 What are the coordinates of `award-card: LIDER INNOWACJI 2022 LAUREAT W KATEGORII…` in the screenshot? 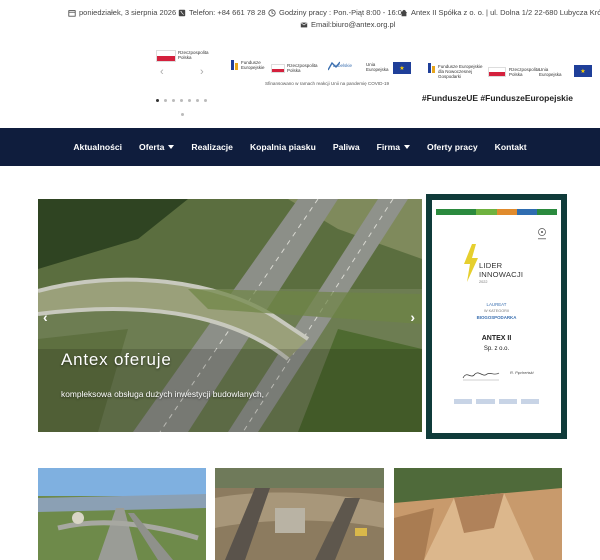 It's located at (496, 316).